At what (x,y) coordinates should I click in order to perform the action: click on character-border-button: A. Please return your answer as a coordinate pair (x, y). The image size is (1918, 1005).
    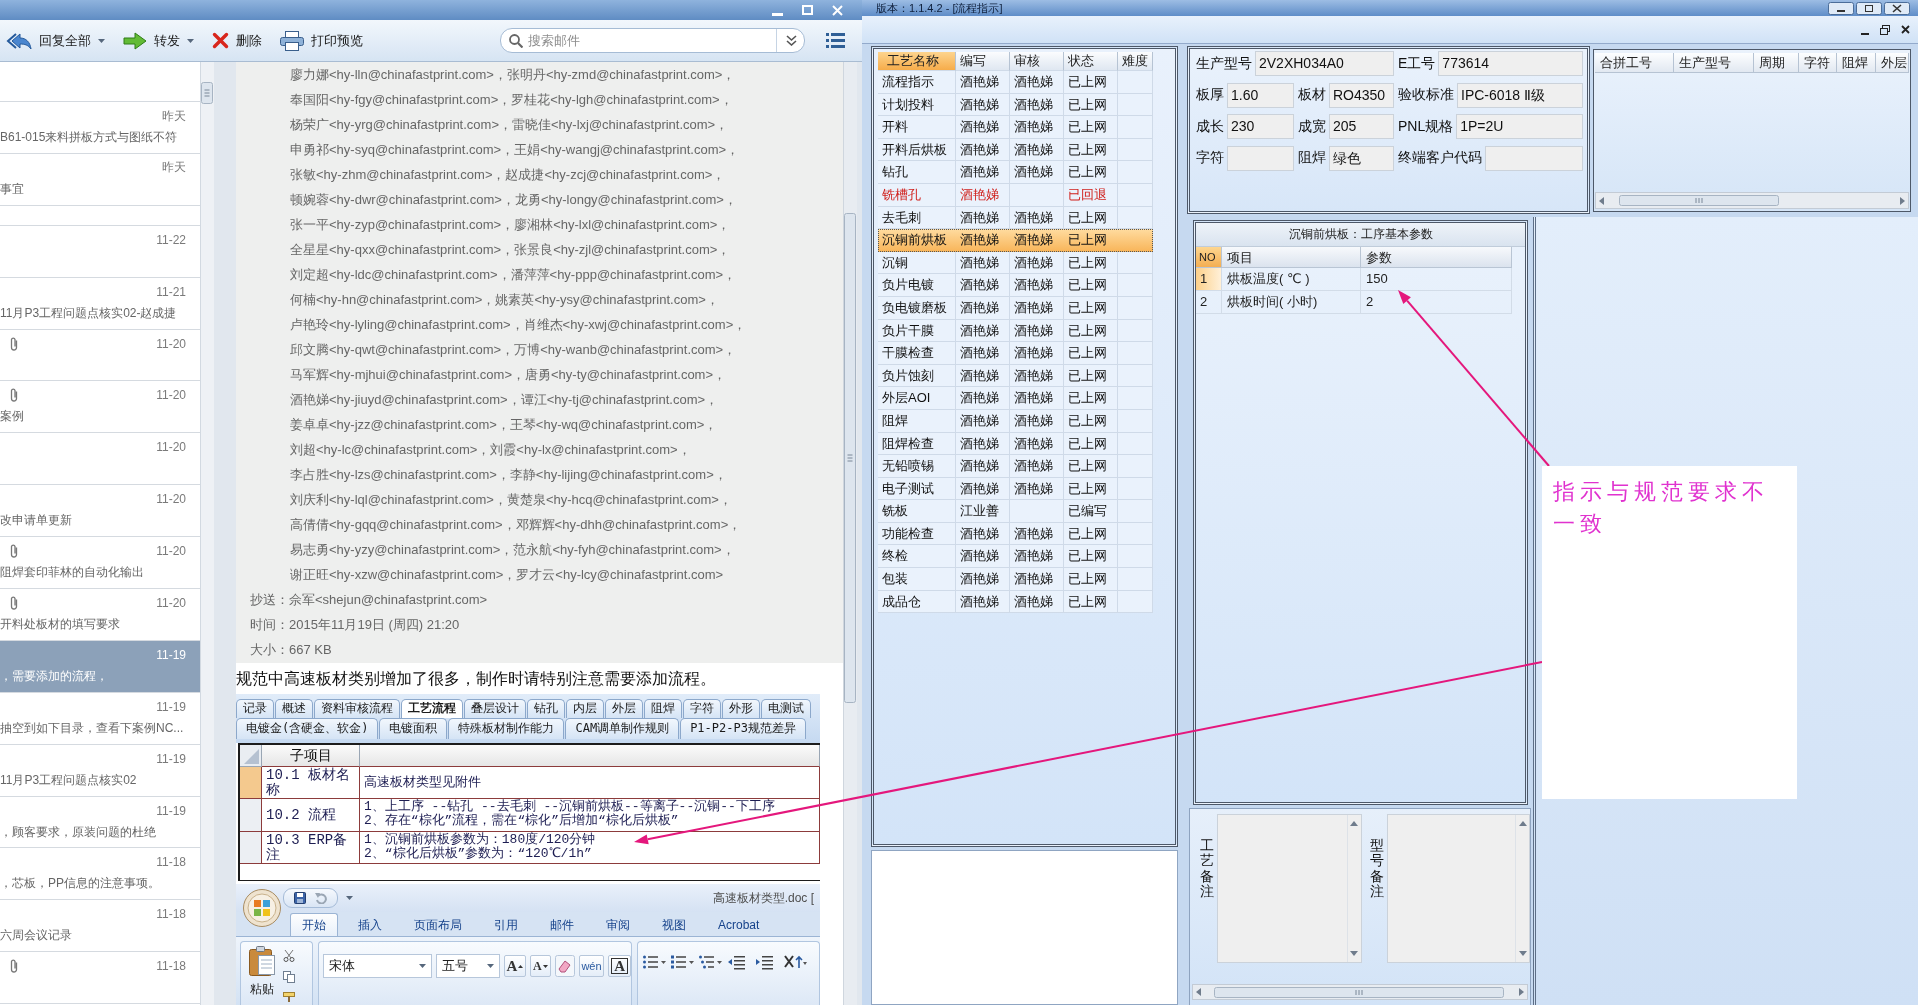
    Looking at the image, I should click on (619, 966).